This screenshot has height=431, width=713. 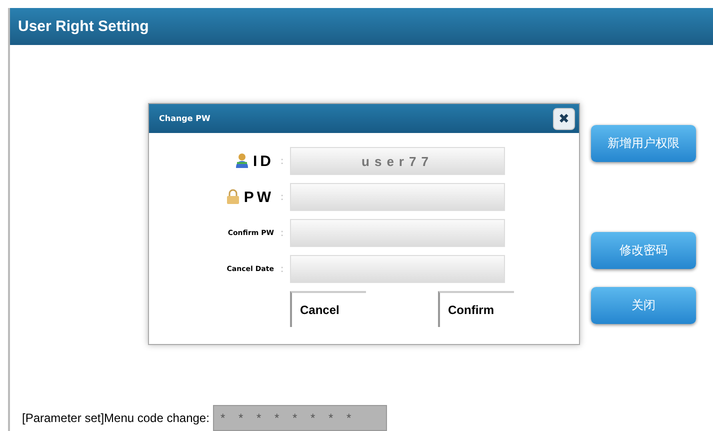 What do you see at coordinates (328, 309) in the screenshot?
I see `cancel-button: Cancel` at bounding box center [328, 309].